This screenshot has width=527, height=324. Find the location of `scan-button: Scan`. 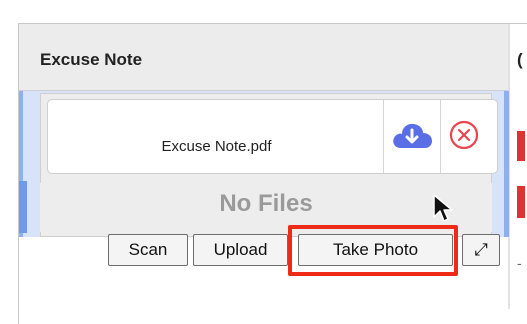

scan-button: Scan is located at coordinates (148, 250).